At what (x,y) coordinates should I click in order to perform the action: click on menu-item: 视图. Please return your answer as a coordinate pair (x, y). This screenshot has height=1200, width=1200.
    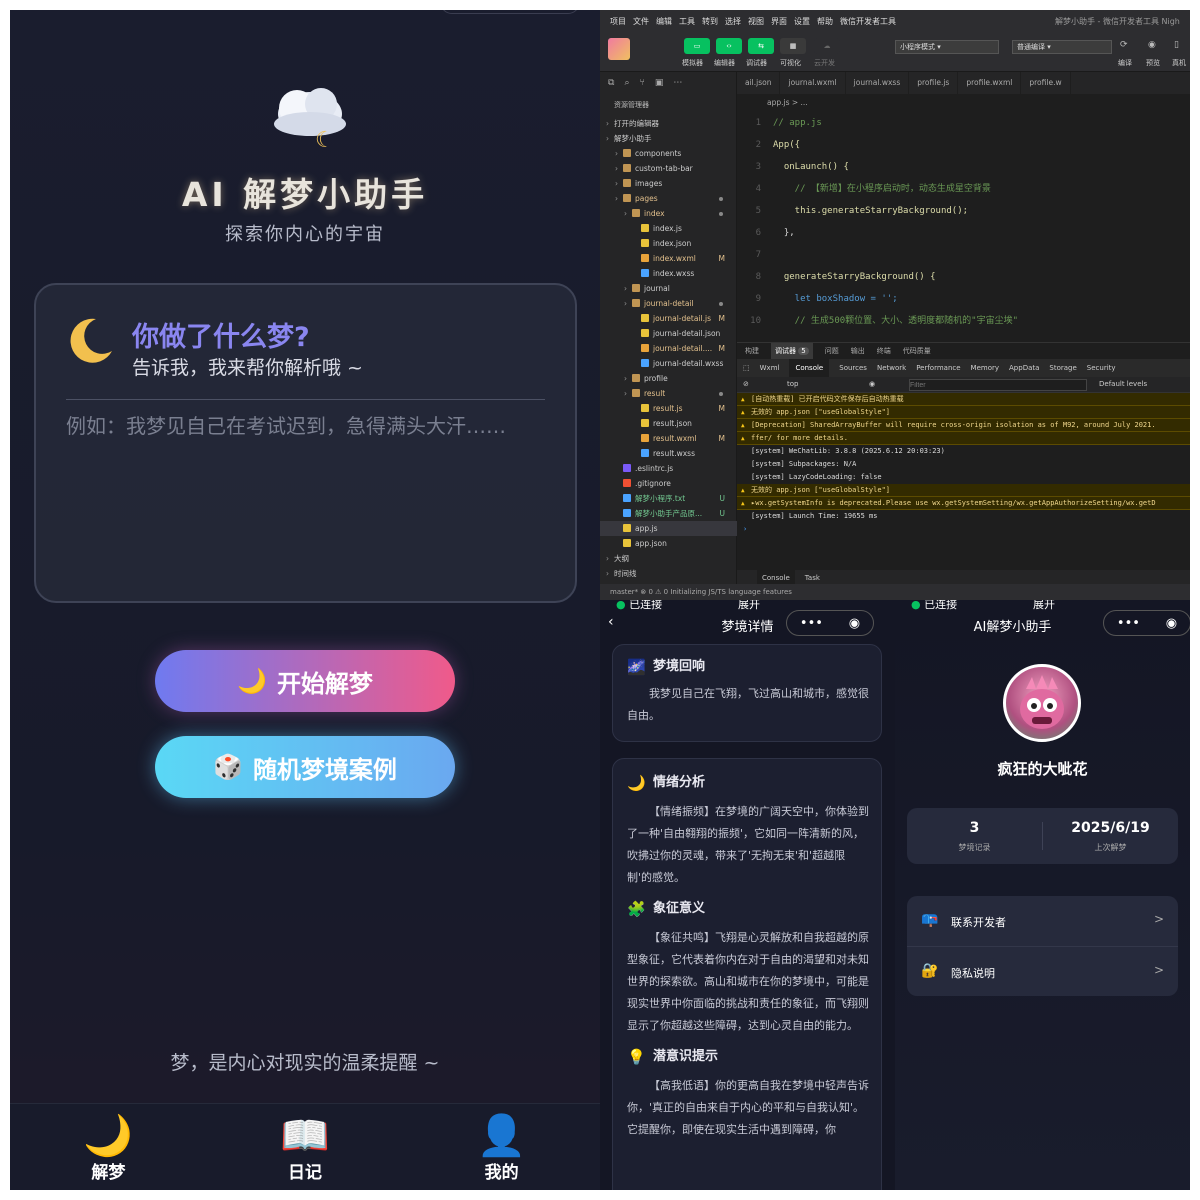
    Looking at the image, I should click on (756, 21).